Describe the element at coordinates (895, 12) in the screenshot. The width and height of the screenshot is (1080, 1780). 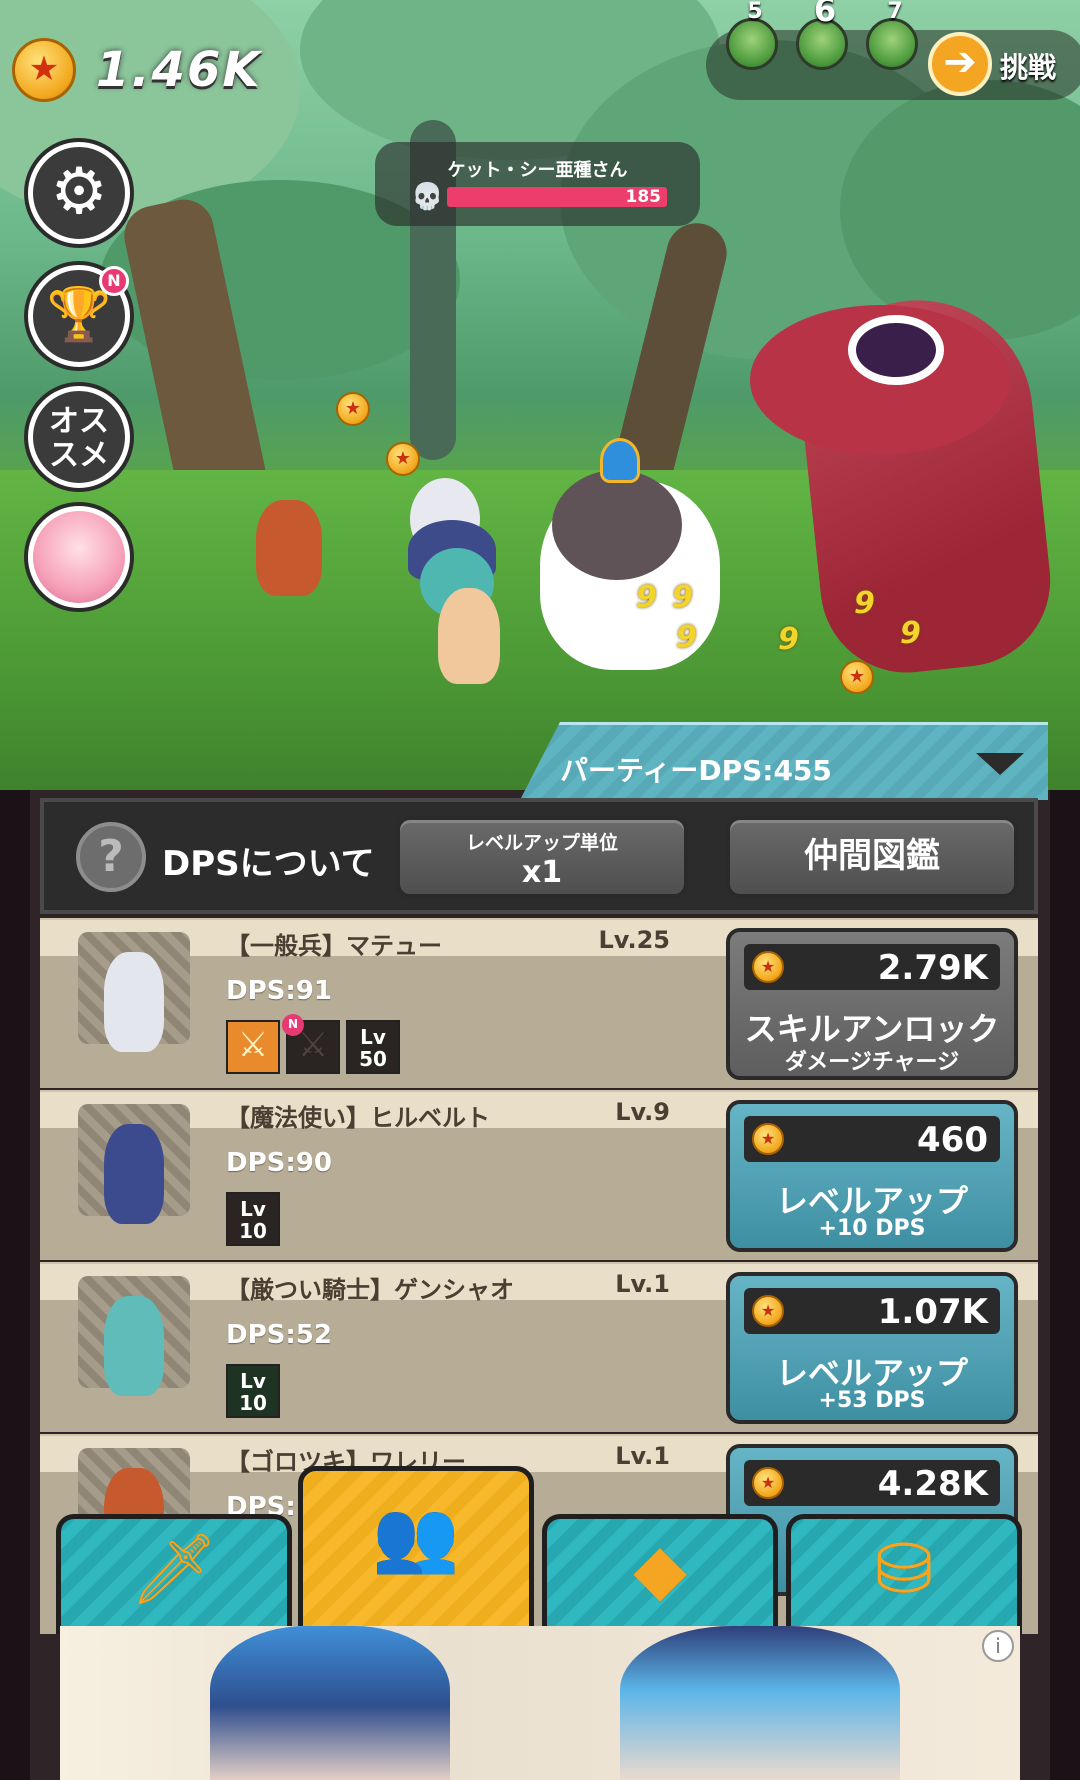
I see `stage-number: 7` at that location.